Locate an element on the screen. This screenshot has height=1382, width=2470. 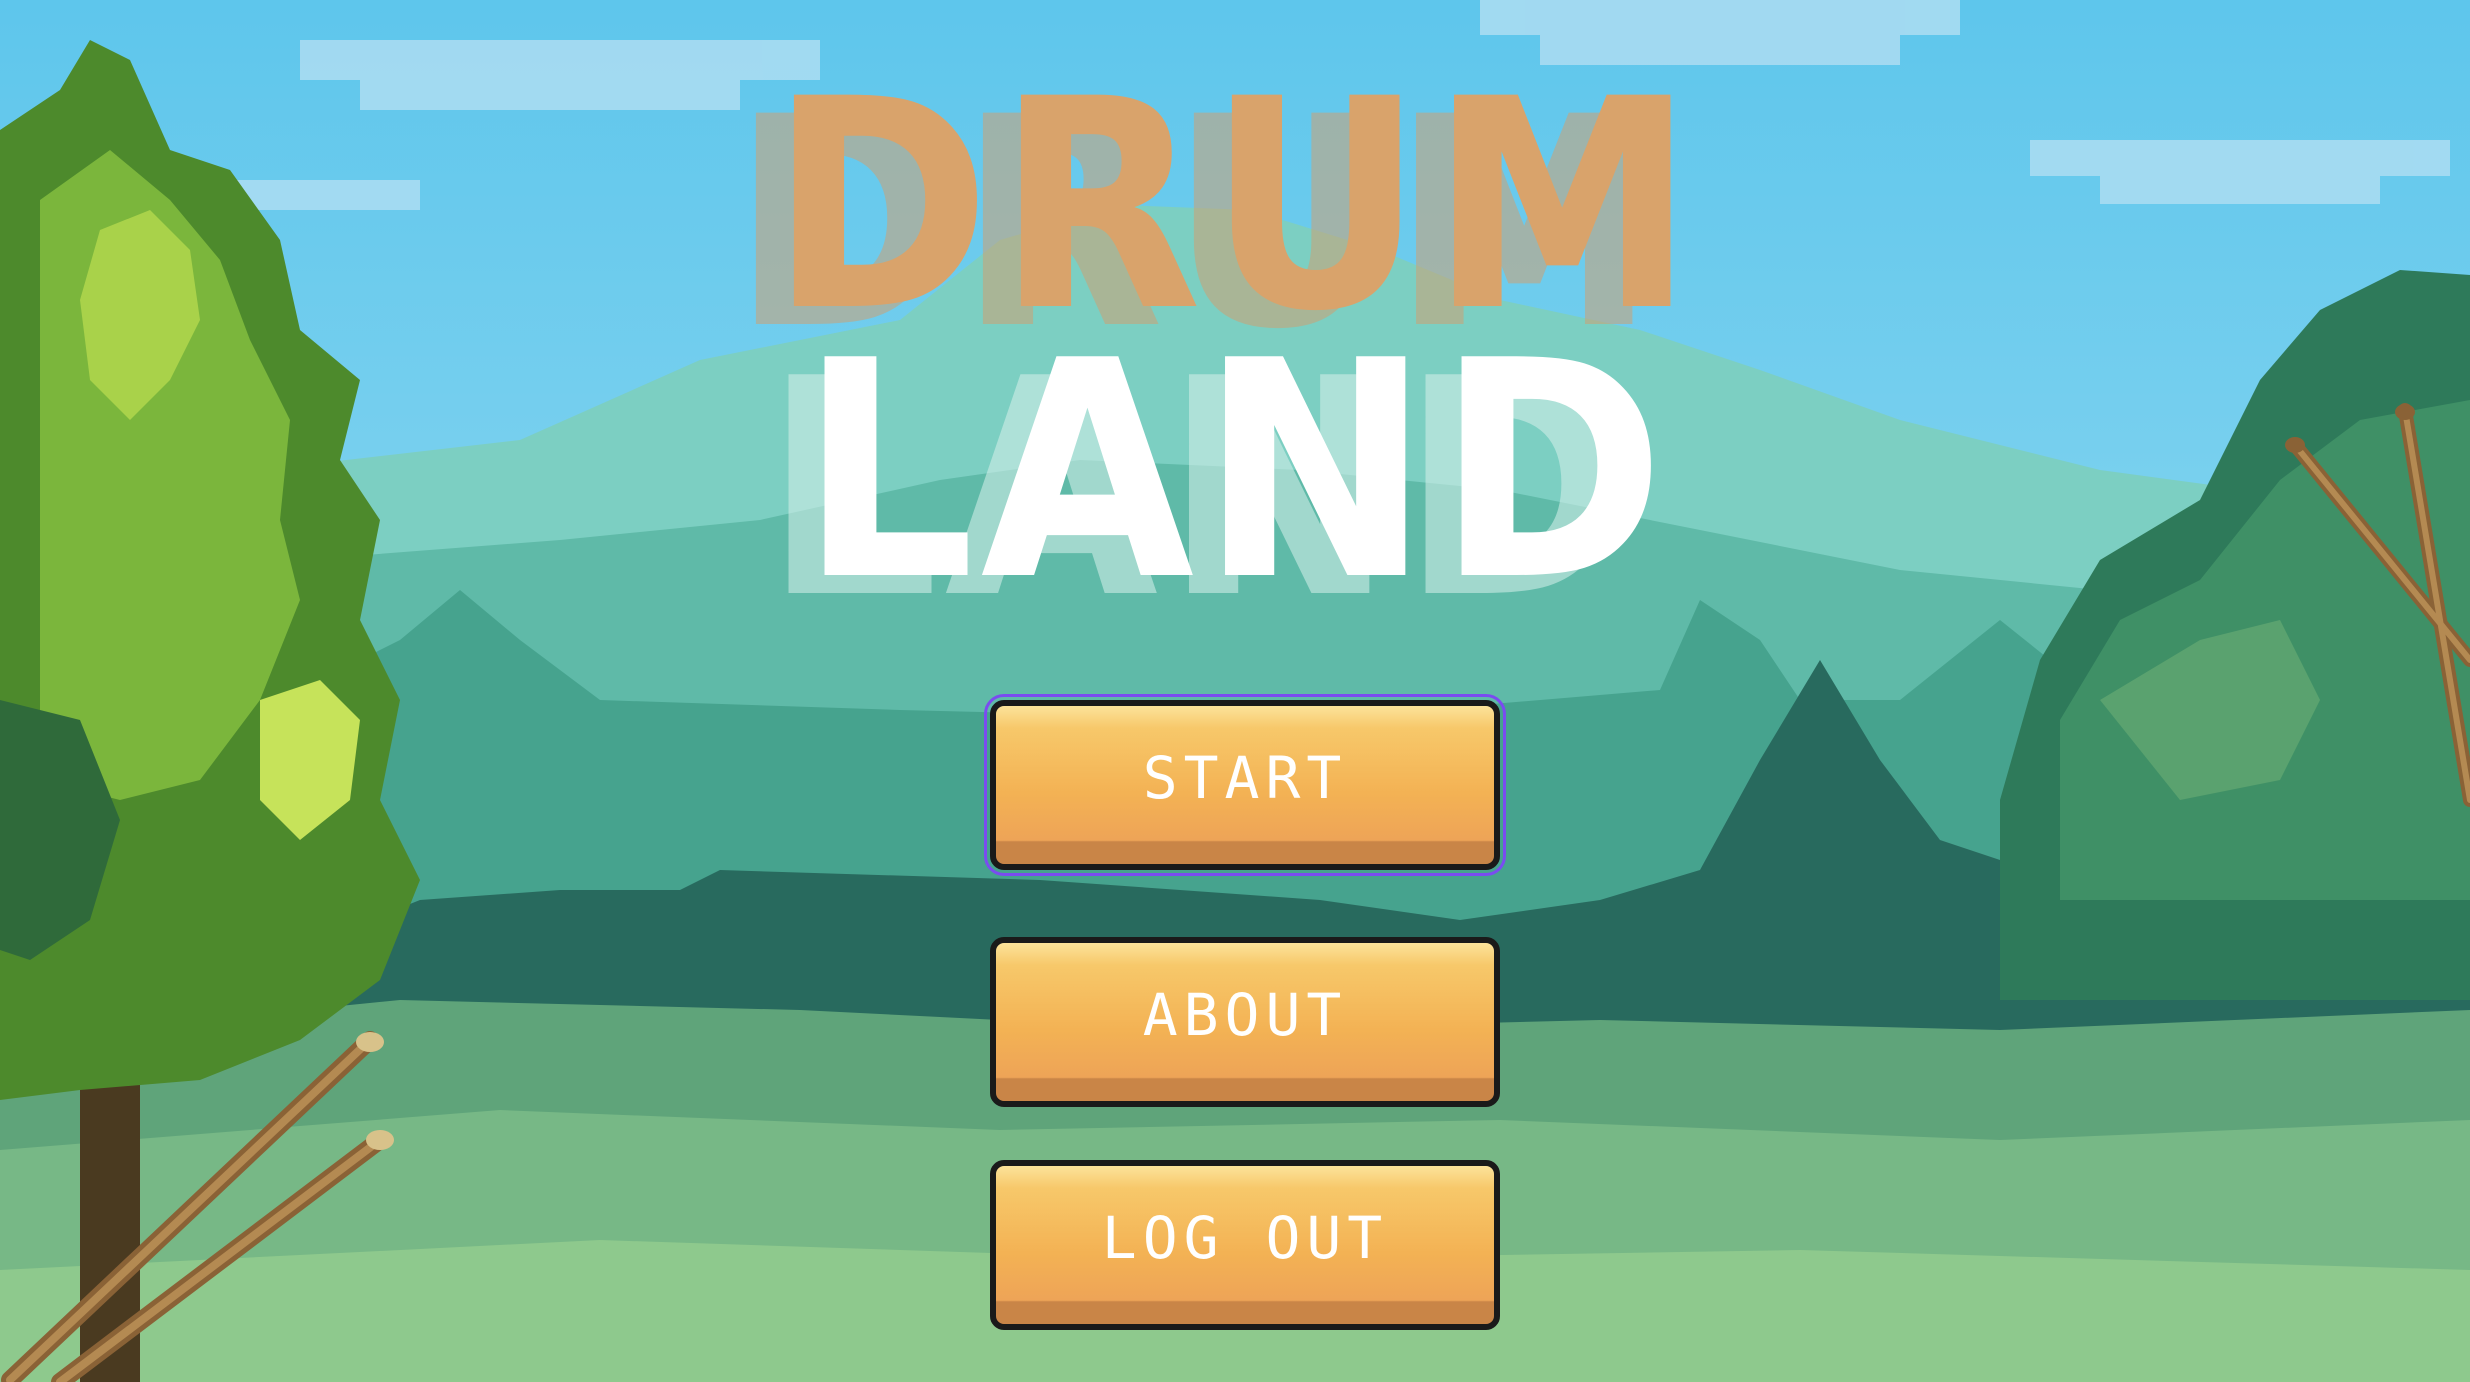
logout-button: LOG OUT is located at coordinates (1245, 1245).